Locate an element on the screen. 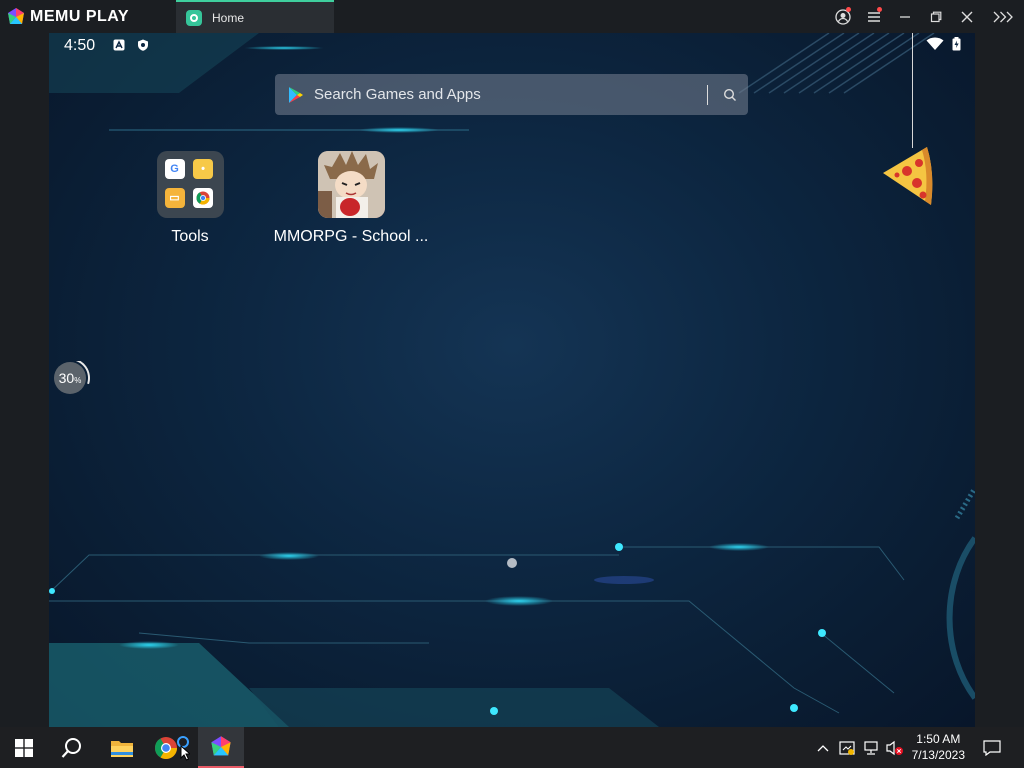  shield-icon is located at coordinates (143, 45).